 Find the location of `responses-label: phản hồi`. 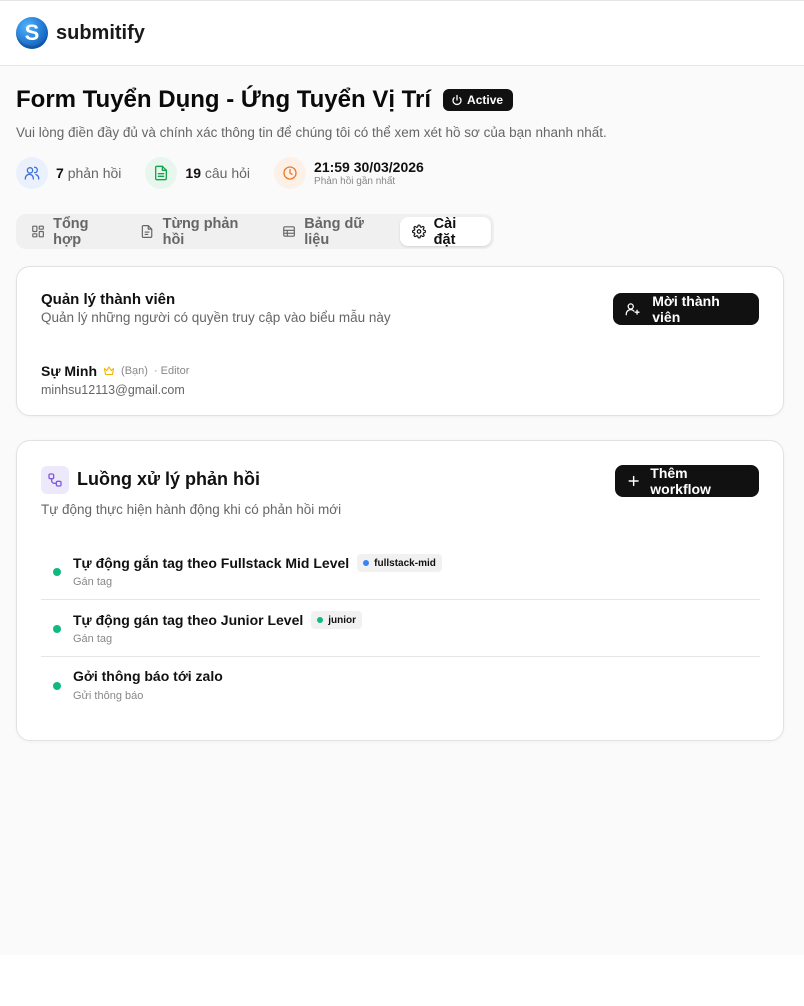

responses-label: phản hồi is located at coordinates (94, 173).